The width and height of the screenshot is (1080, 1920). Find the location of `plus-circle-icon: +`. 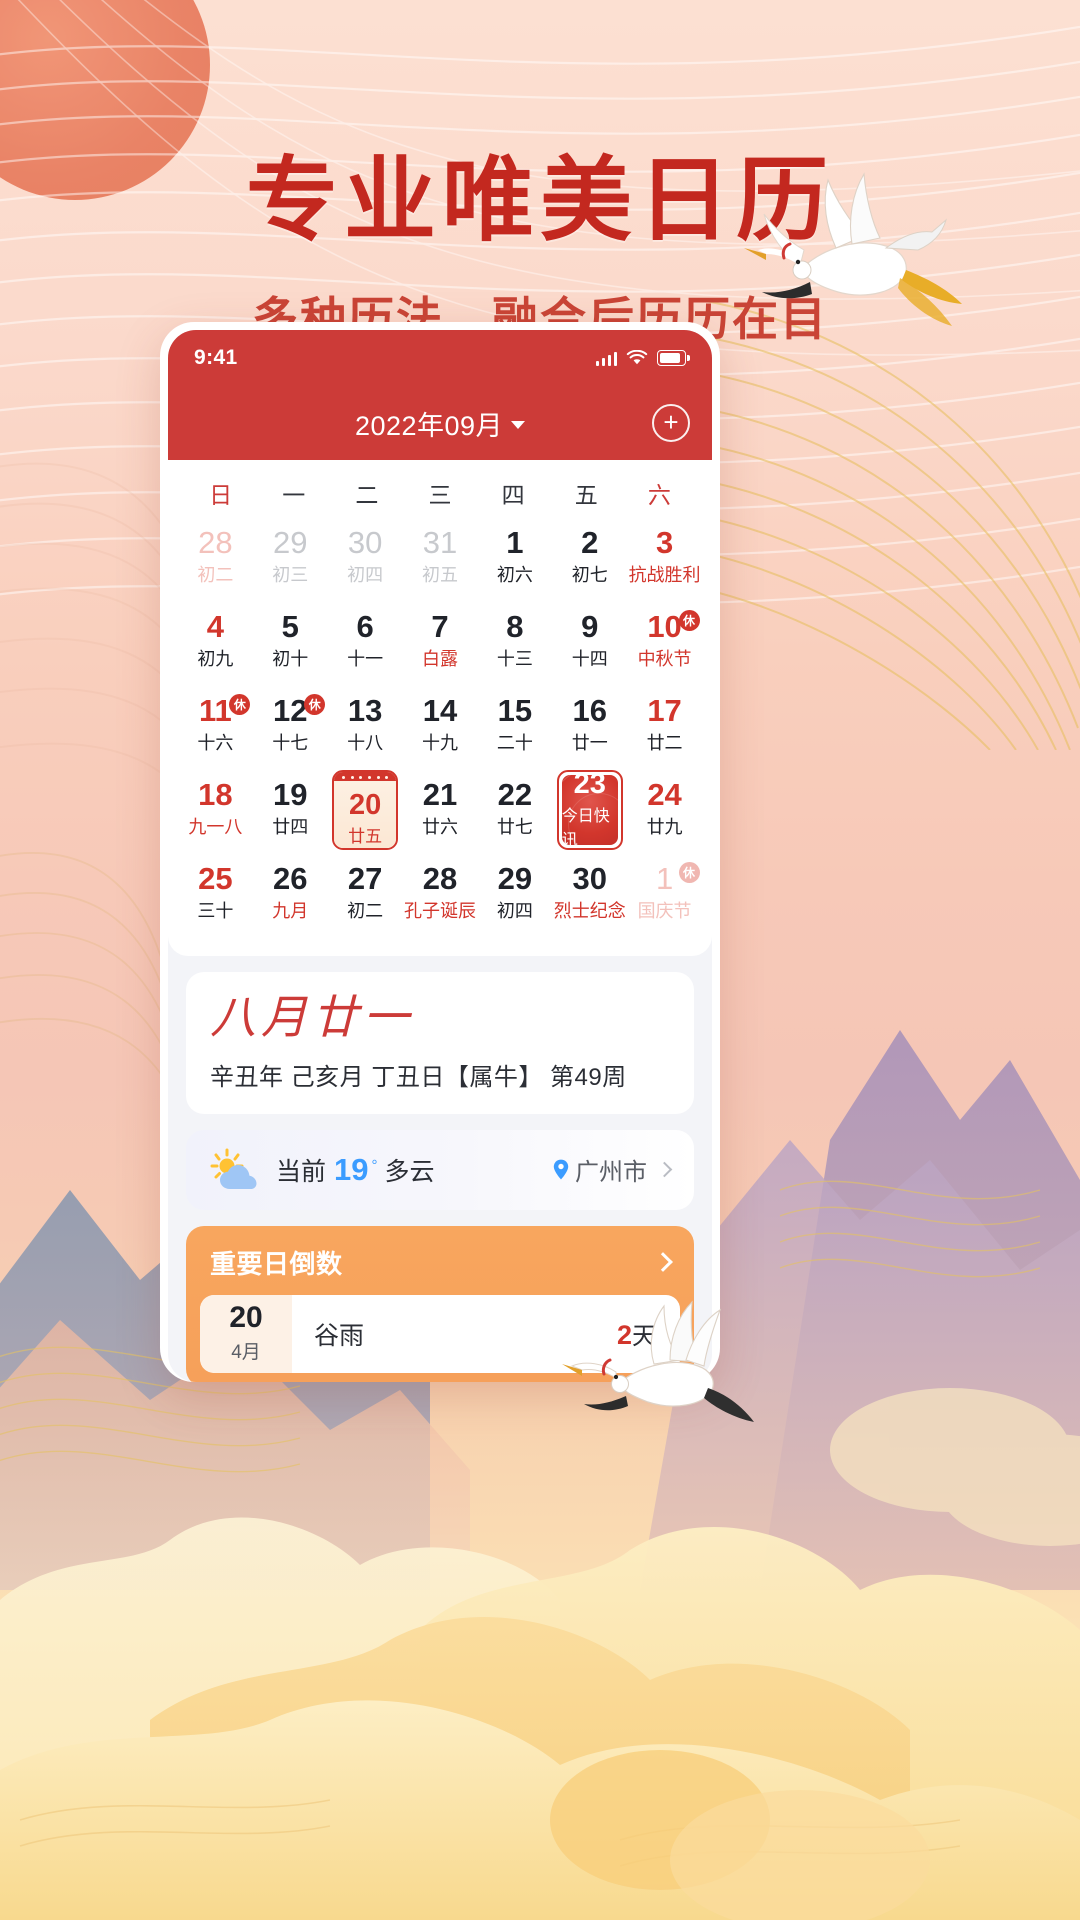

plus-circle-icon: + is located at coordinates (671, 422).